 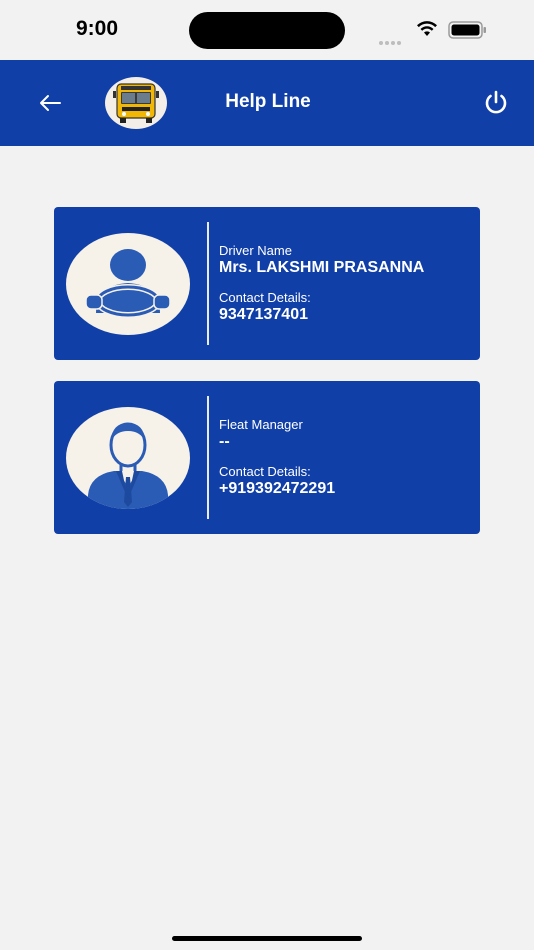 I want to click on driver-icon, so click(x=128, y=283).